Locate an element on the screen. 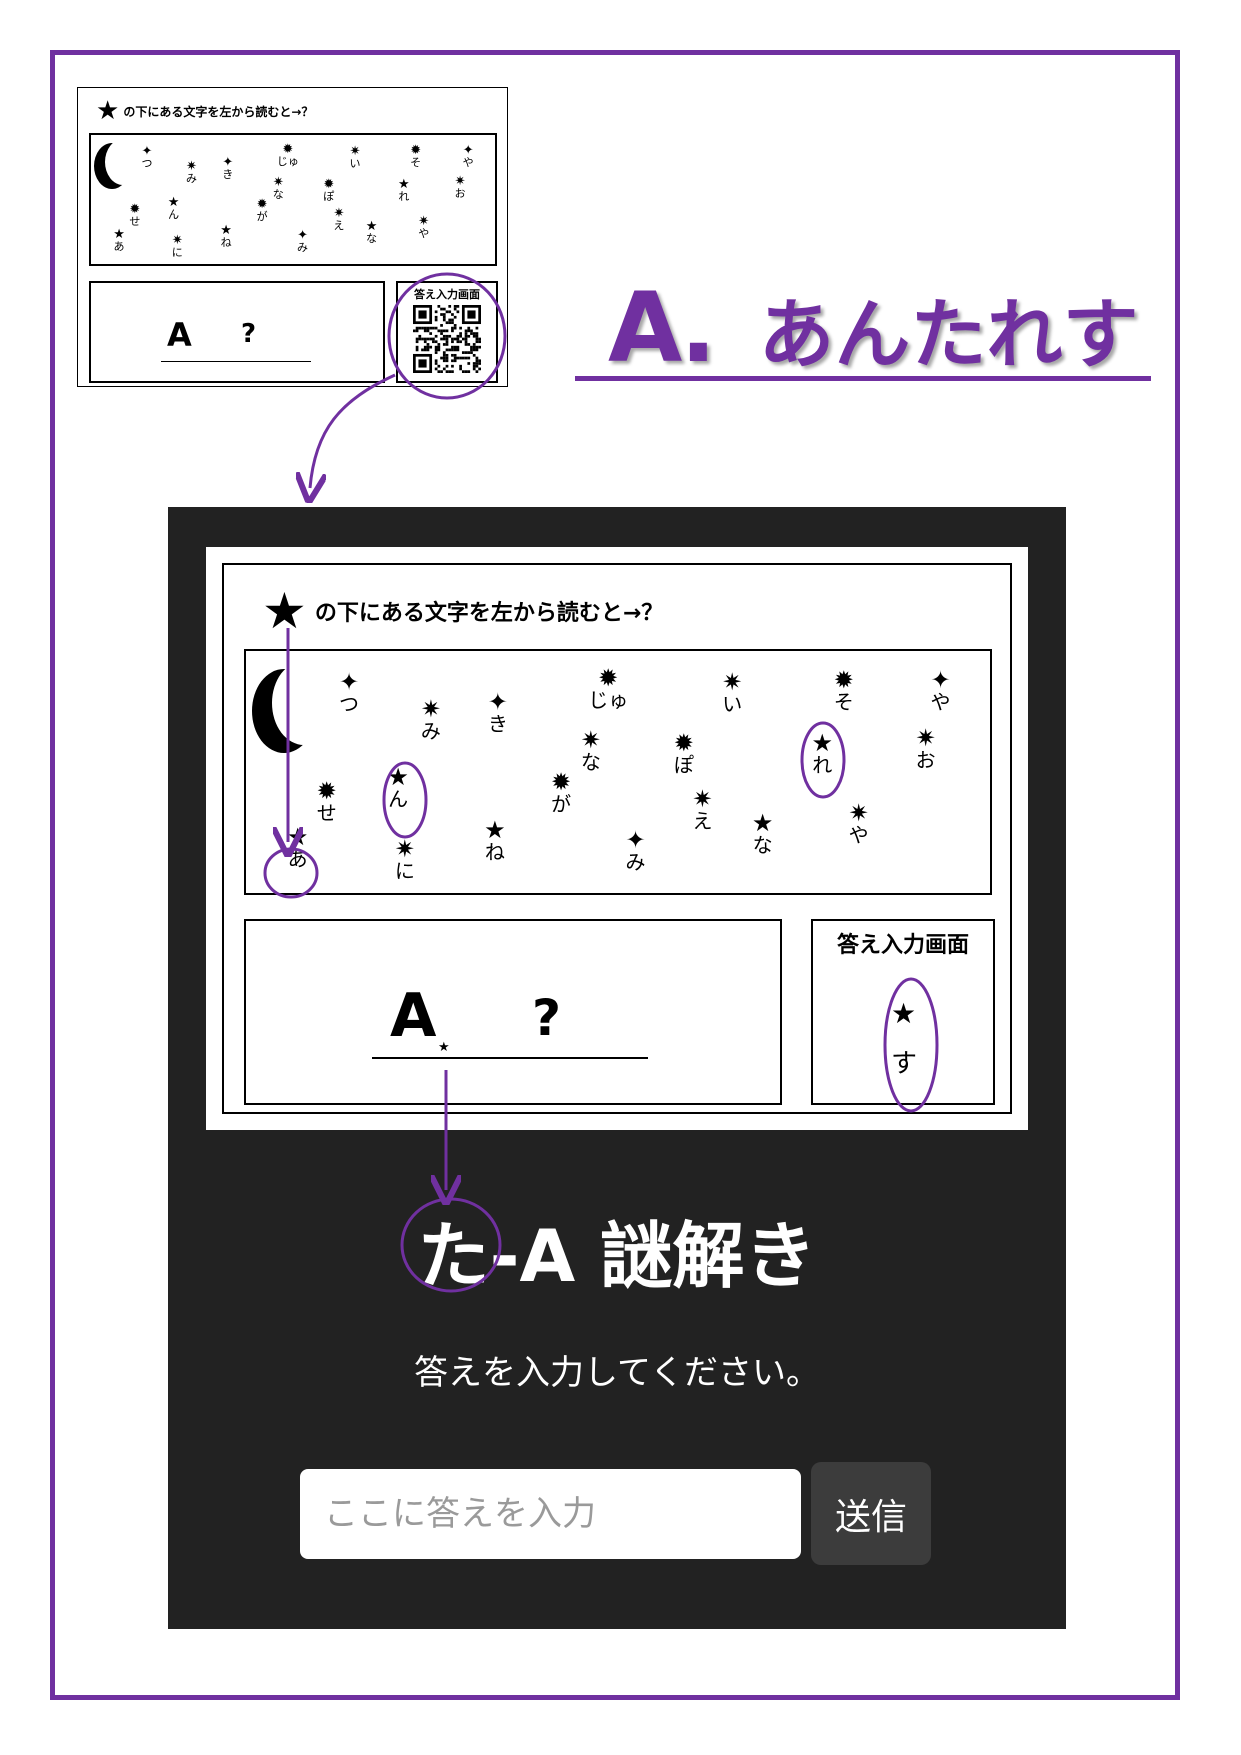  star-mark-char: が is located at coordinates (561, 803).